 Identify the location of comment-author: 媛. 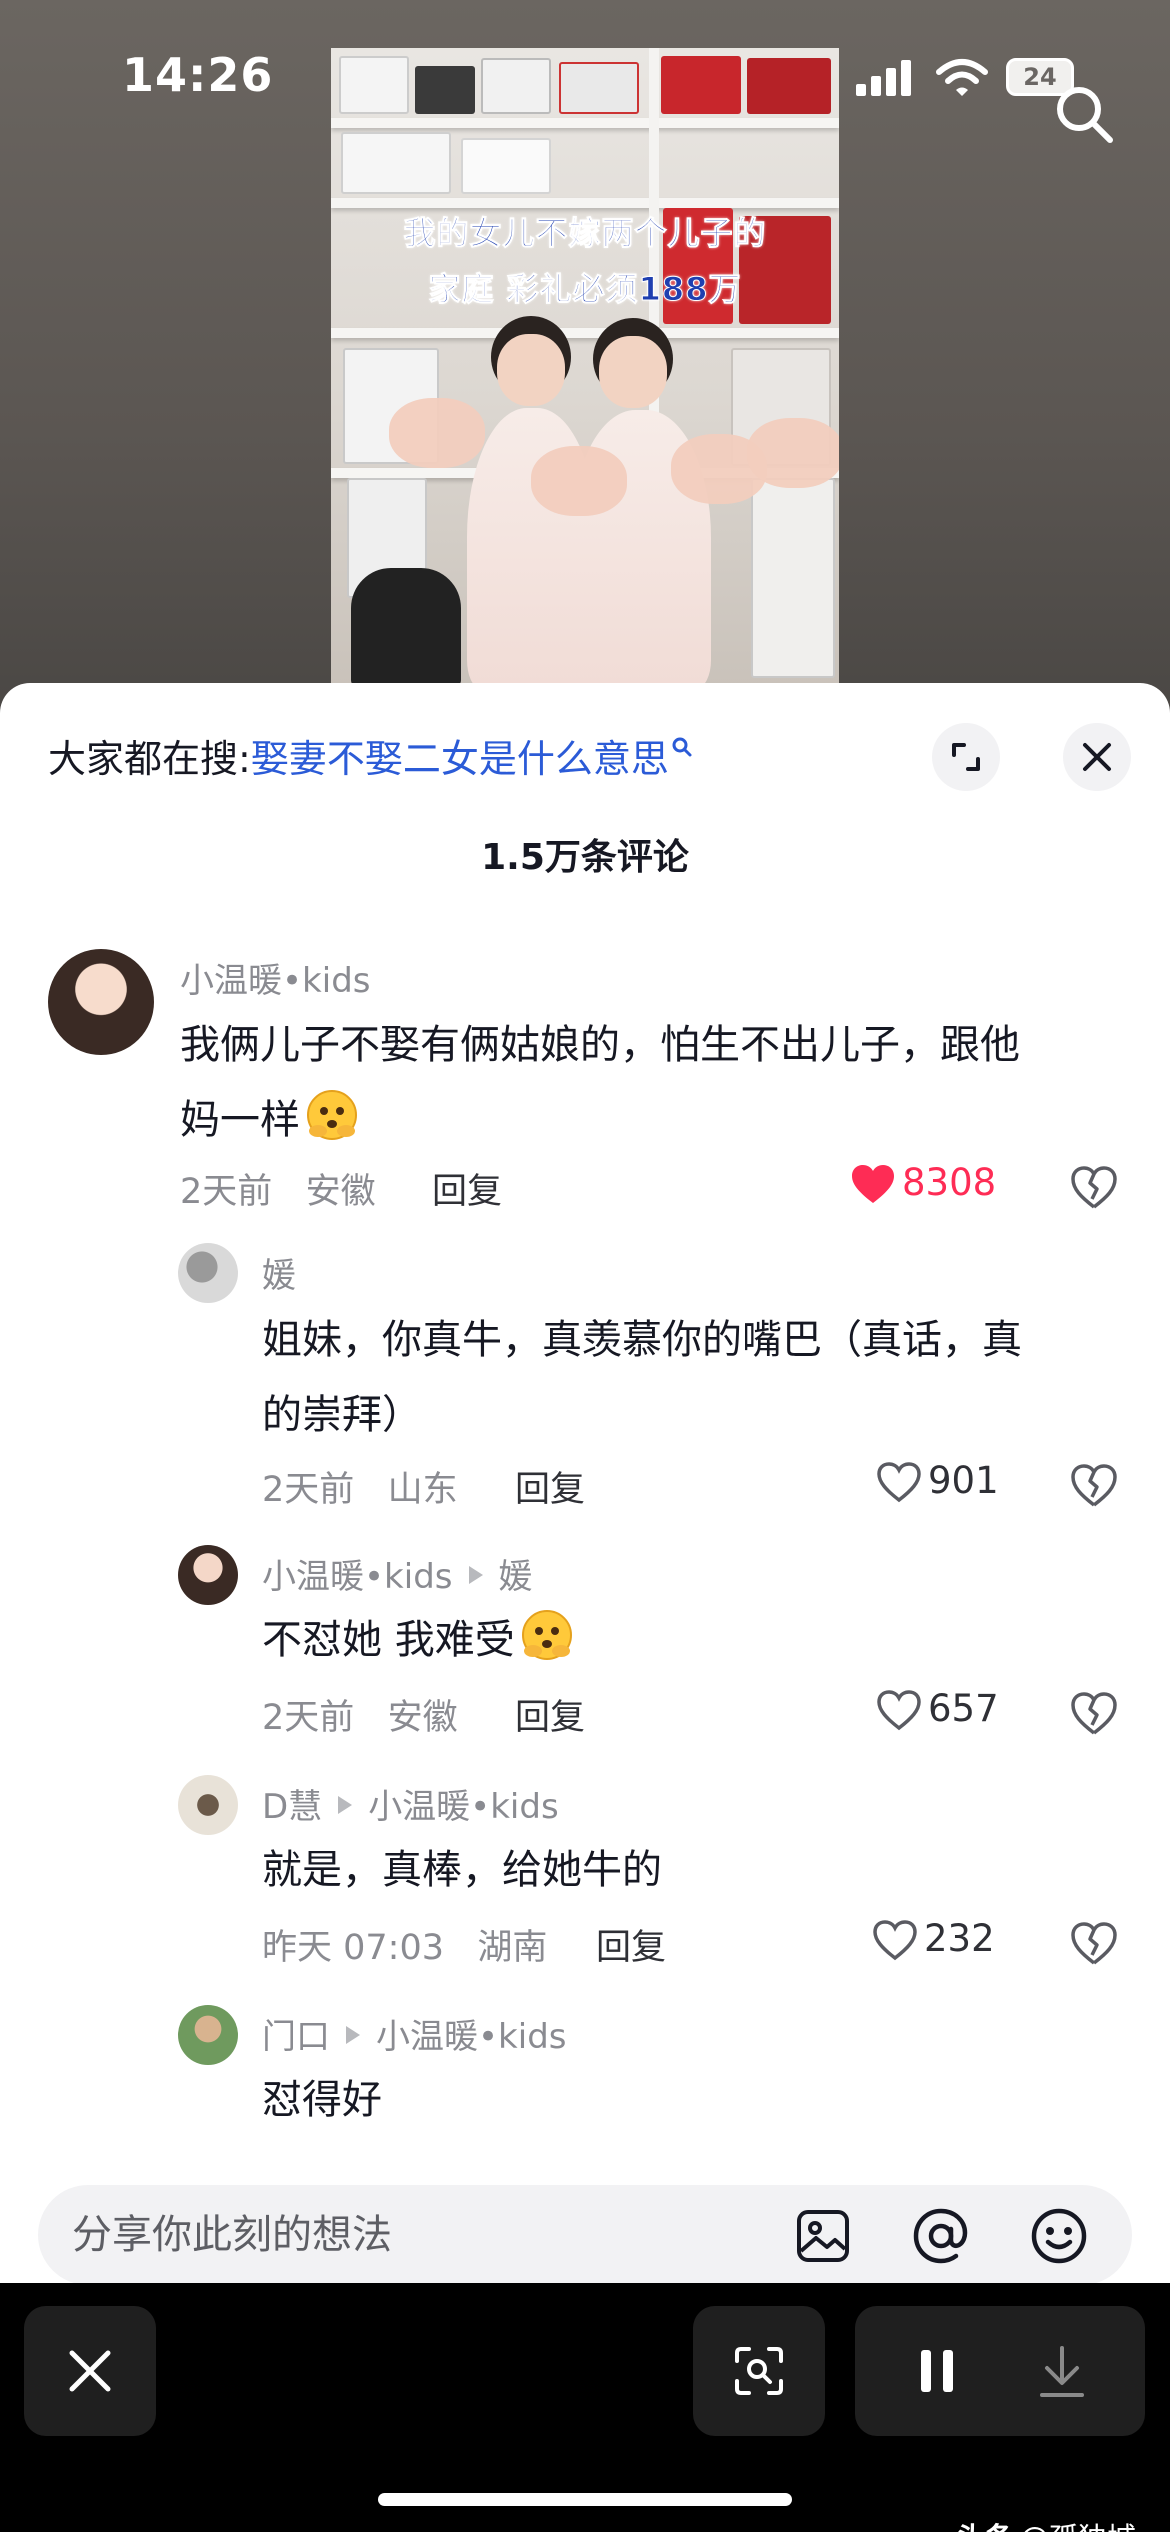
(279, 1272).